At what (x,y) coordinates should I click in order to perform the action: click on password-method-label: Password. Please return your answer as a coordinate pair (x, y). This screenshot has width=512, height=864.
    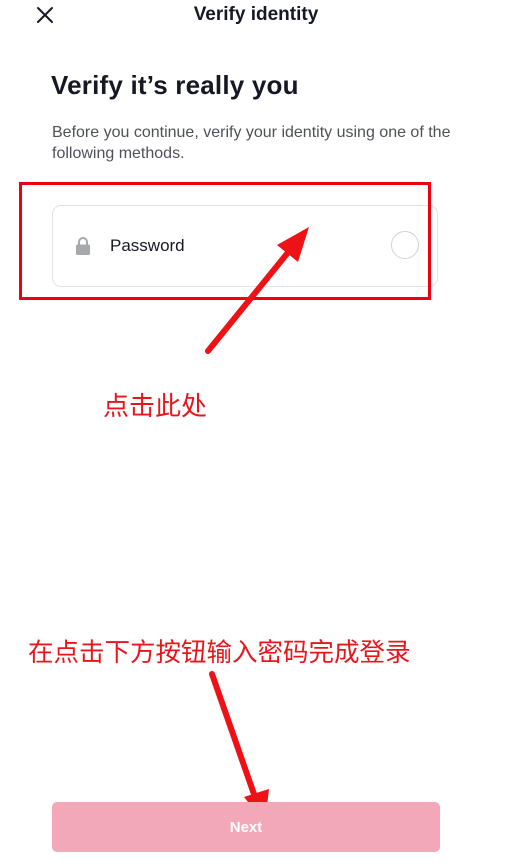
    Looking at the image, I should click on (147, 245).